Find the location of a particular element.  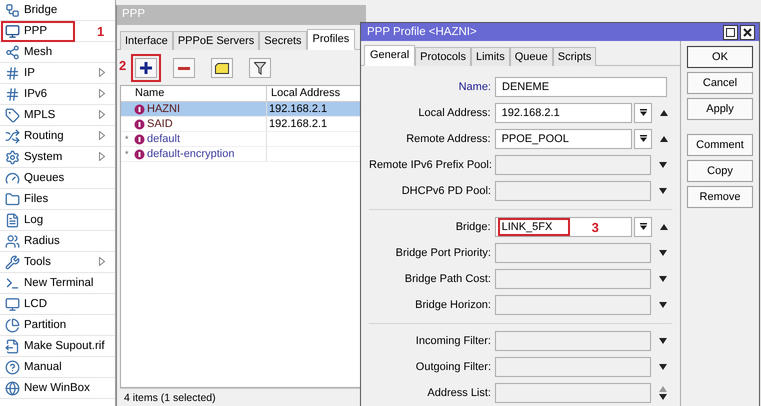

table-row: HAZNI 192.168.2.1 is located at coordinates (241, 109).